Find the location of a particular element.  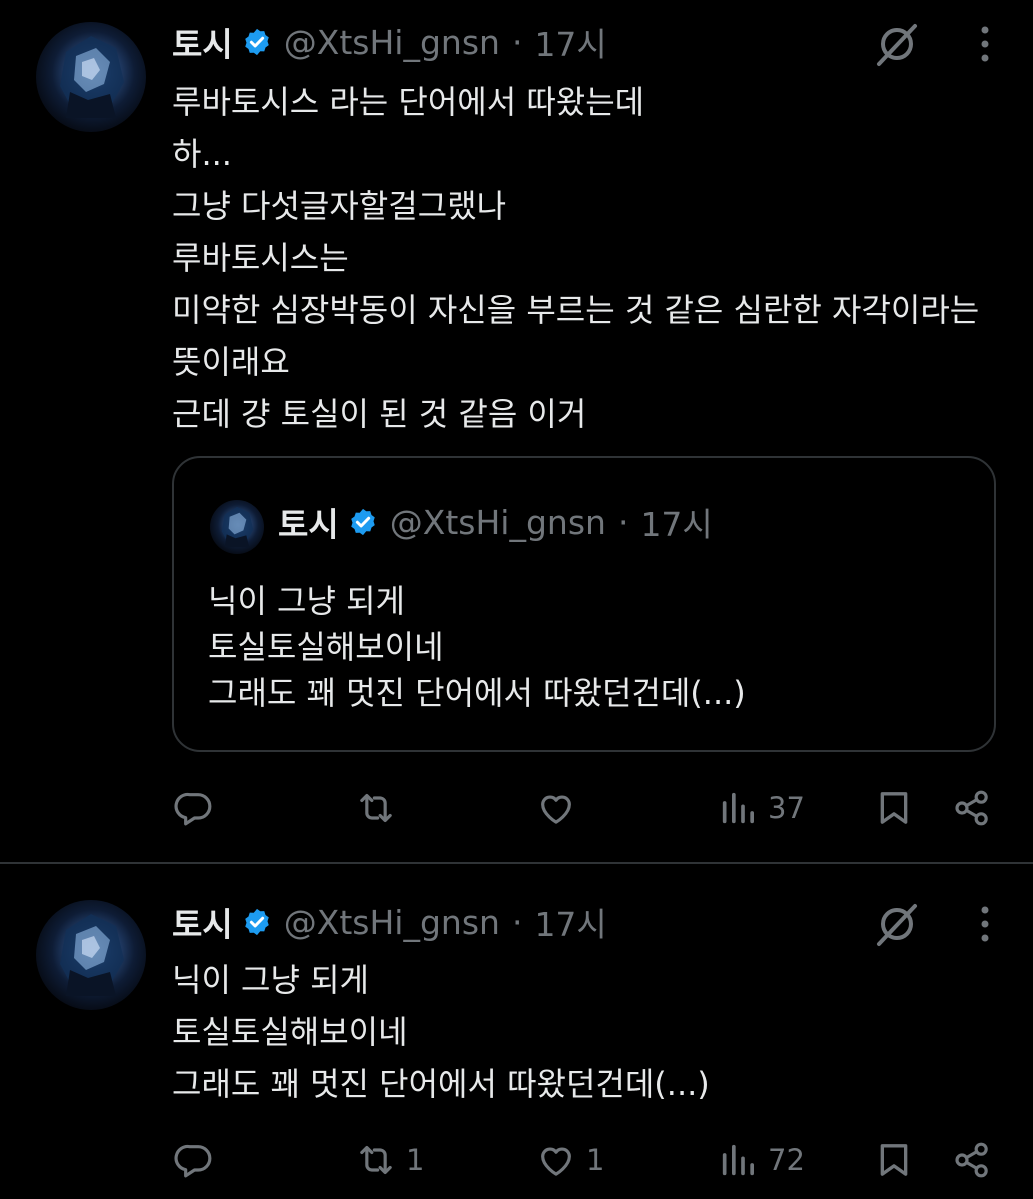

quoted-header: 토시 @XtsHi_gnsn · 17시 is located at coordinates (495, 523).